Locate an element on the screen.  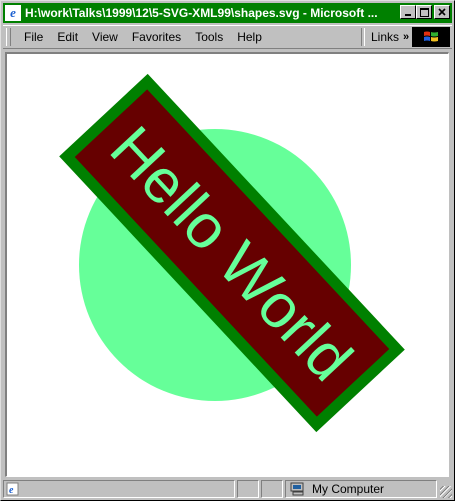
menu-tools-label: Tools is located at coordinates (209, 37).